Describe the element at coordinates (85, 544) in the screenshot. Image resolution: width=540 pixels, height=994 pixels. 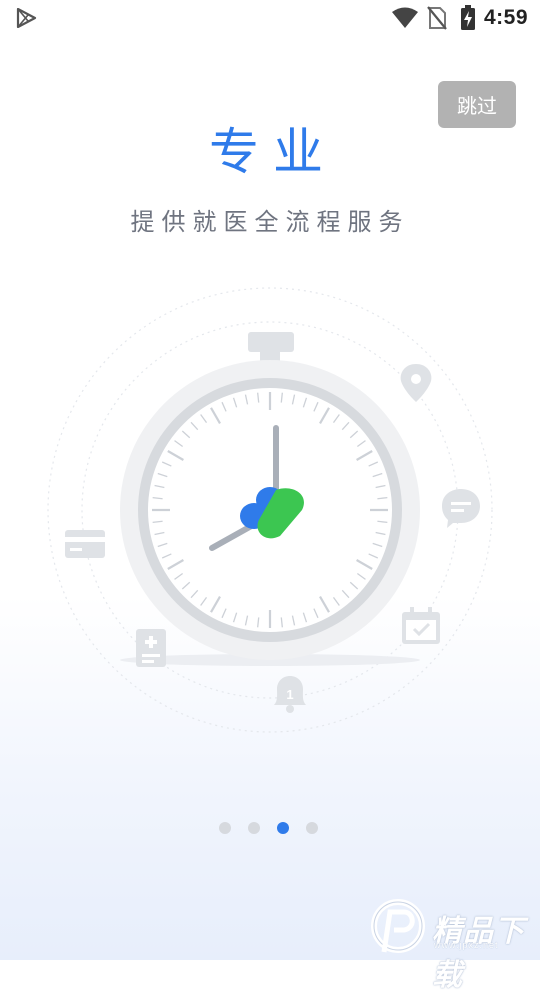
I see `card-icon` at that location.